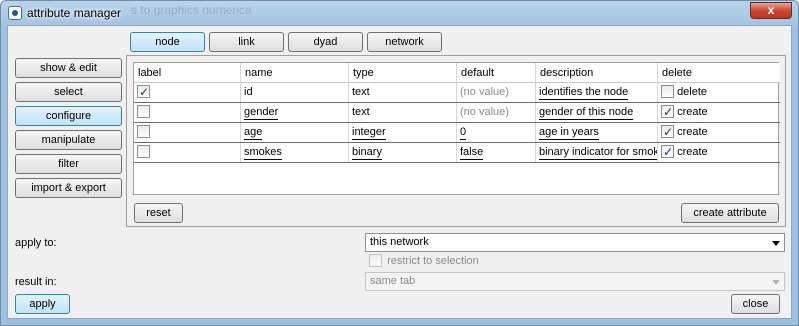  I want to click on background-window-text: s to graphics numerica, so click(191, 10).